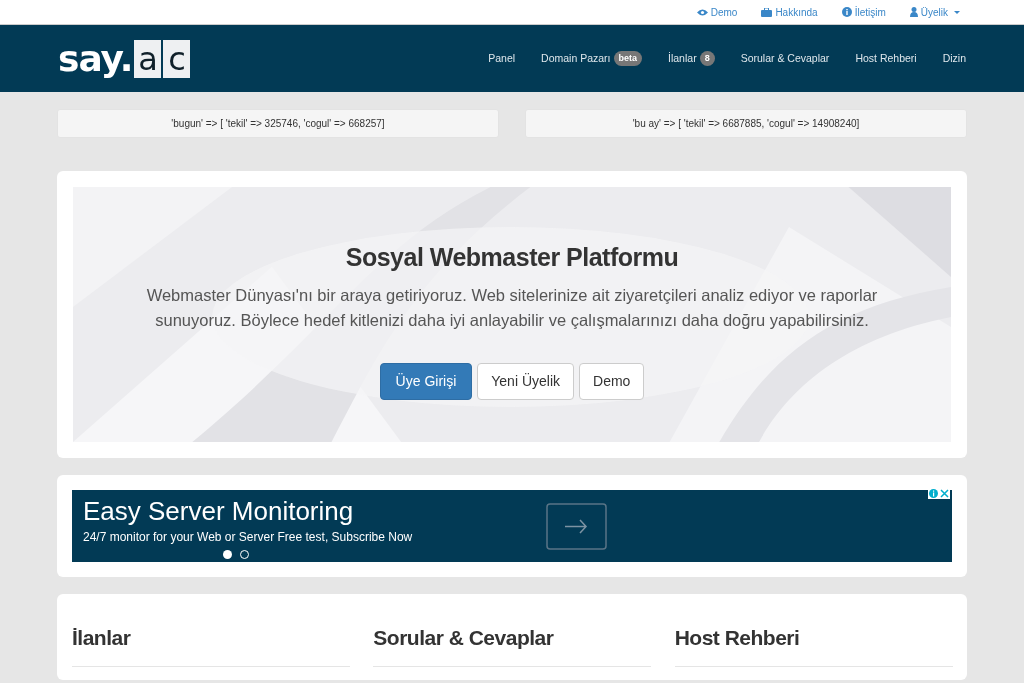 The image size is (1024, 683). What do you see at coordinates (512, 644) in the screenshot?
I see `section-heading: Sorular & Cevaplar` at bounding box center [512, 644].